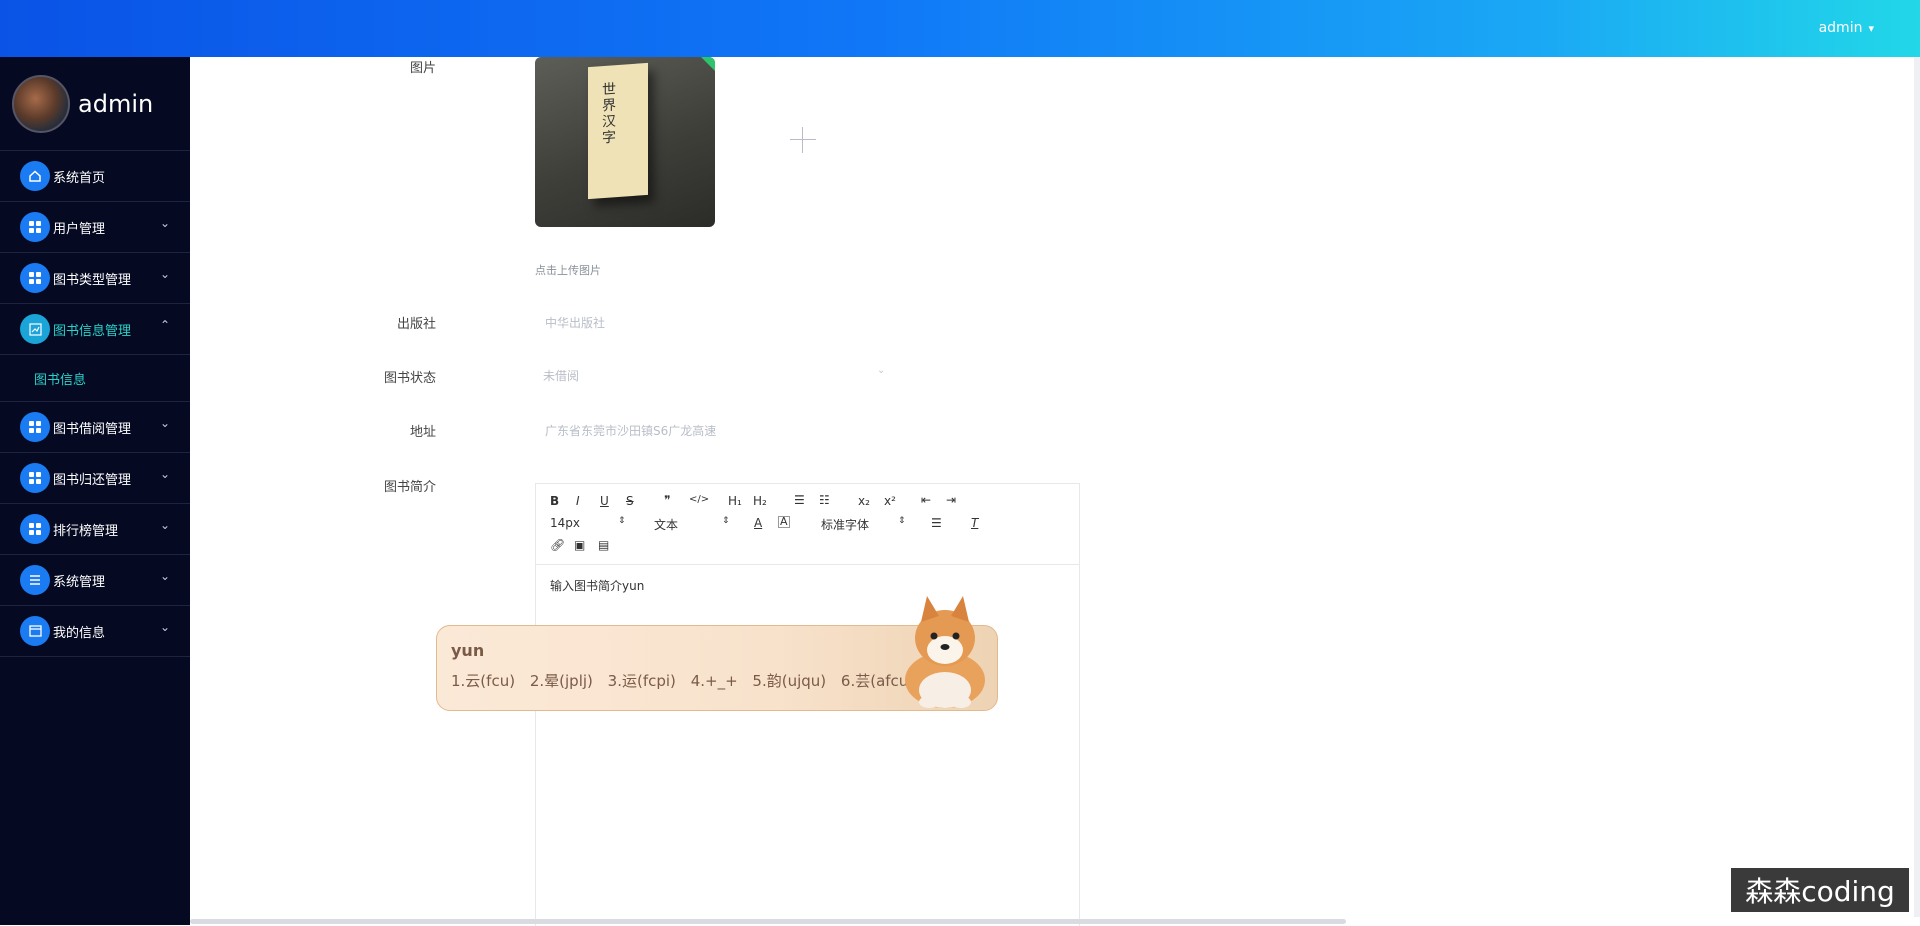 This screenshot has height=926, width=1920. I want to click on intro-label: 图书简介, so click(409, 487).